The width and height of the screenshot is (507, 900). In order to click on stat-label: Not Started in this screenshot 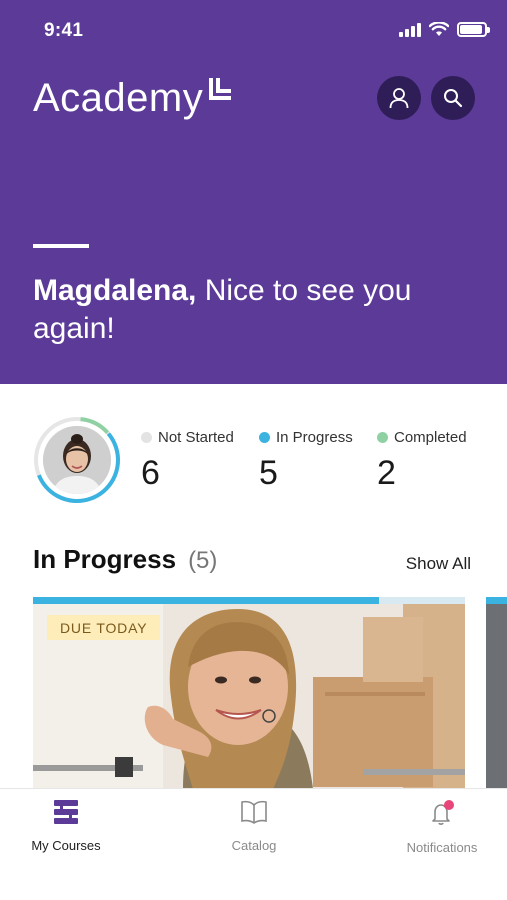, I will do `click(196, 437)`.